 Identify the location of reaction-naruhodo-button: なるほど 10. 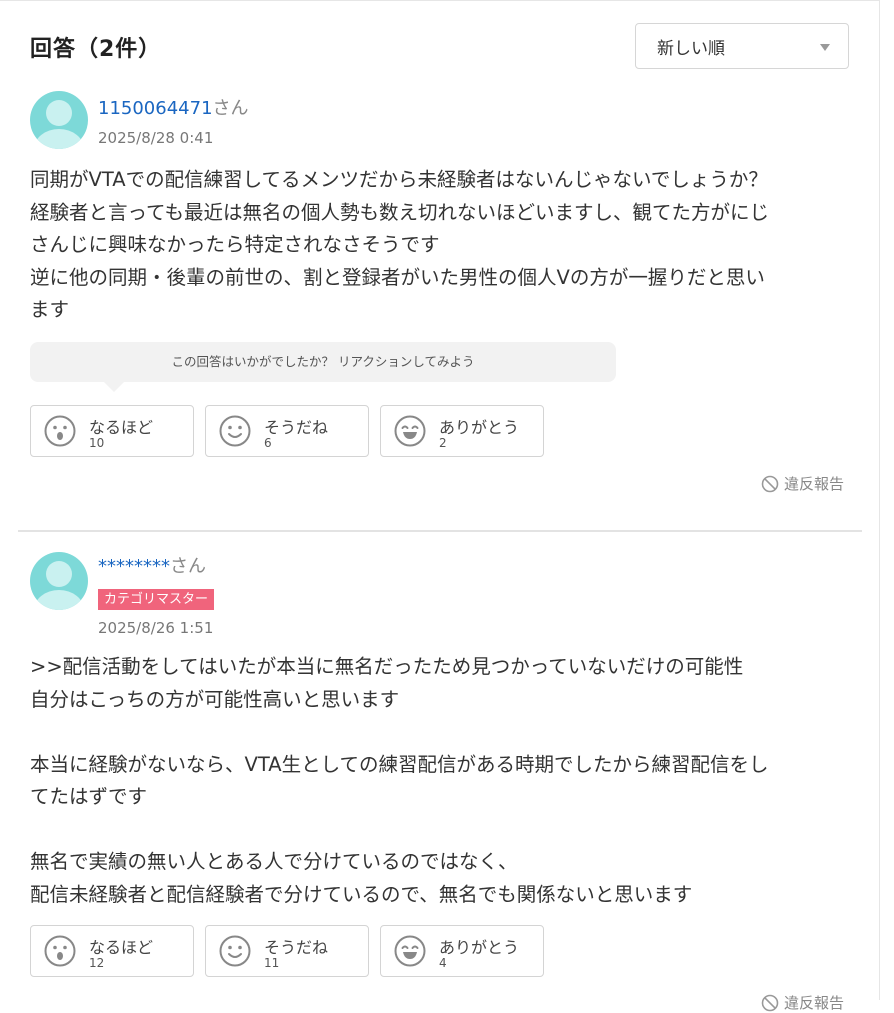
(112, 431).